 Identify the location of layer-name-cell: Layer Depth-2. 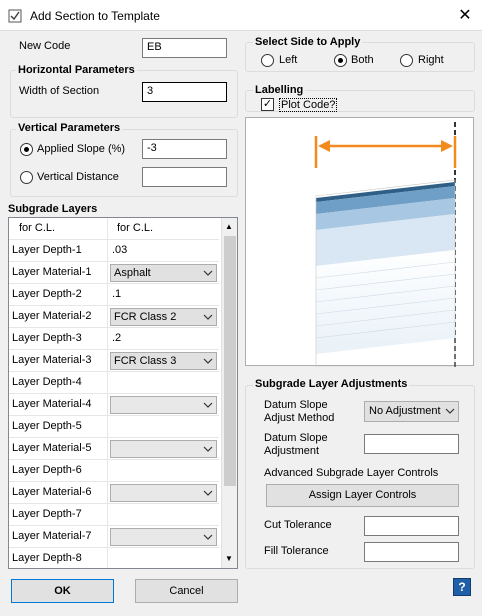
(58, 295).